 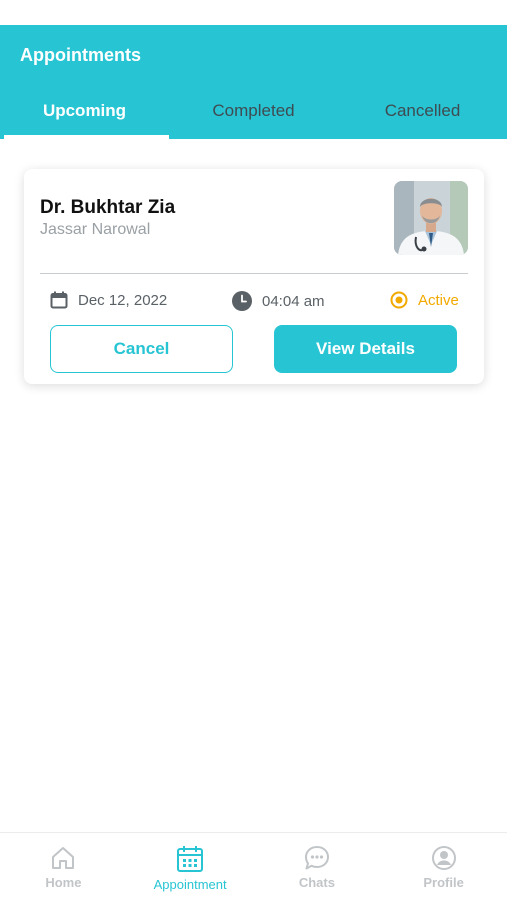 I want to click on card-divider, so click(x=254, y=273).